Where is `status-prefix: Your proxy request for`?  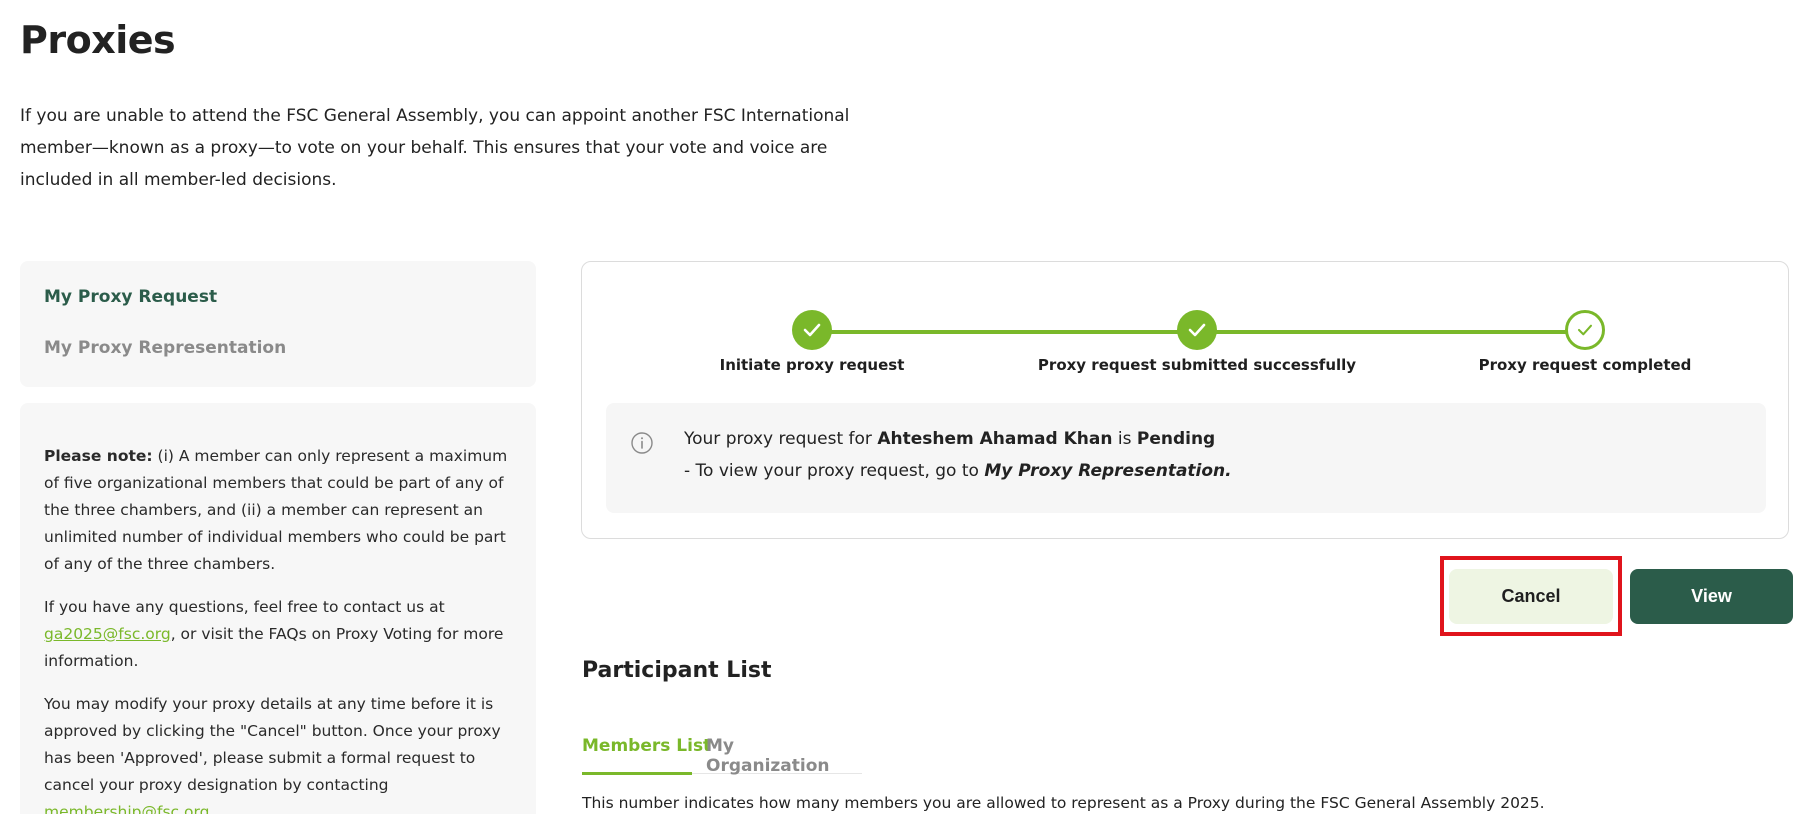 status-prefix: Your proxy request for is located at coordinates (781, 439).